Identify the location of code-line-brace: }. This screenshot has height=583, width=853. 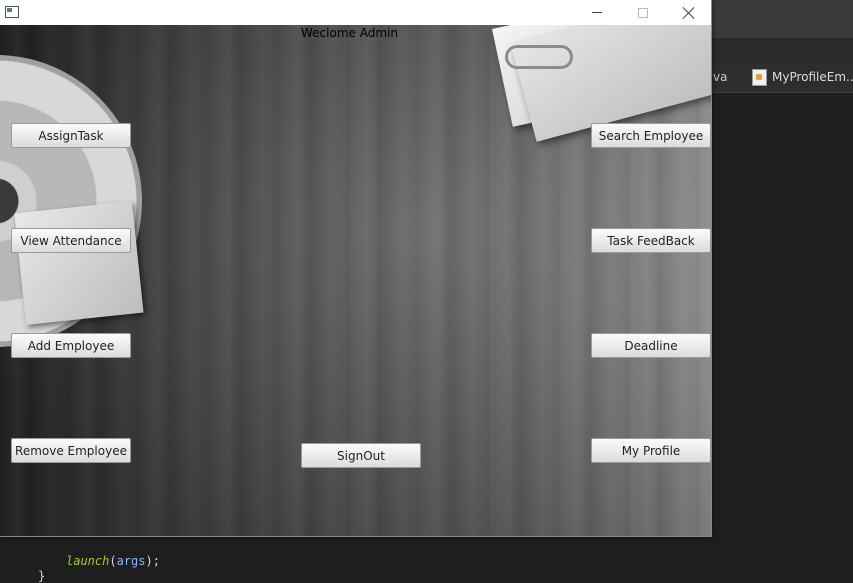
(42, 576).